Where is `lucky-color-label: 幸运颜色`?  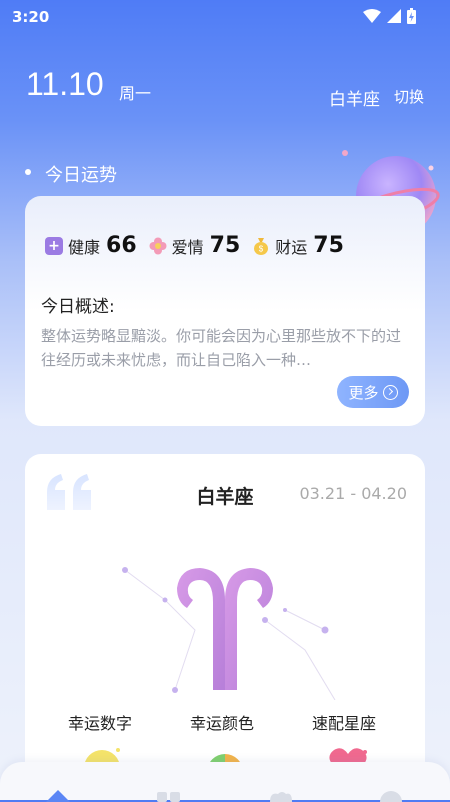
lucky-color-label: 幸运颜色 is located at coordinates (222, 723).